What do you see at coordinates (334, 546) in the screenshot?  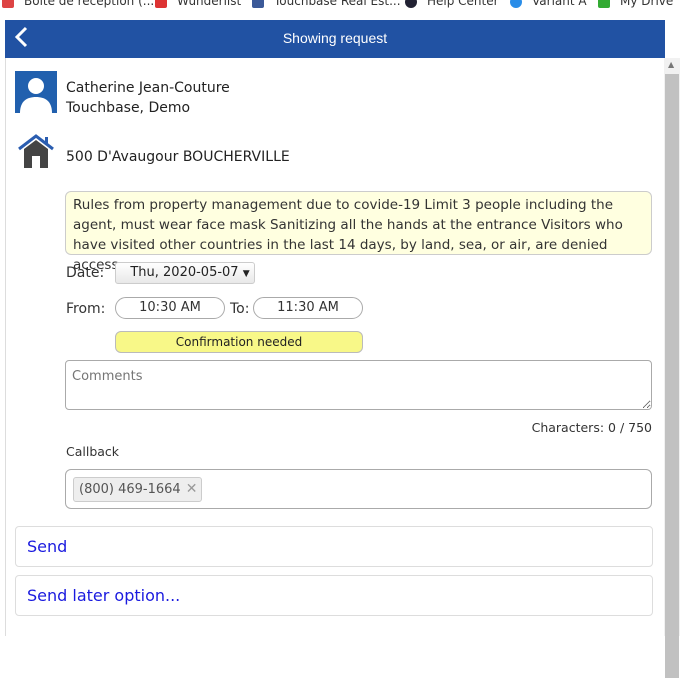 I see `send-button: Send` at bounding box center [334, 546].